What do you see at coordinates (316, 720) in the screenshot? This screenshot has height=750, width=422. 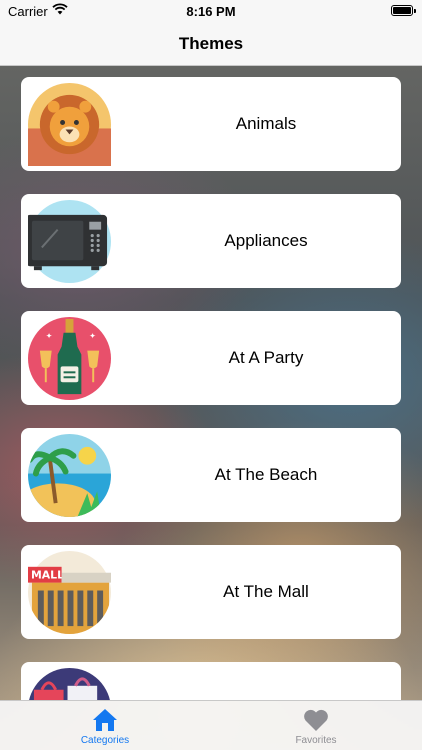 I see `heart-icon` at bounding box center [316, 720].